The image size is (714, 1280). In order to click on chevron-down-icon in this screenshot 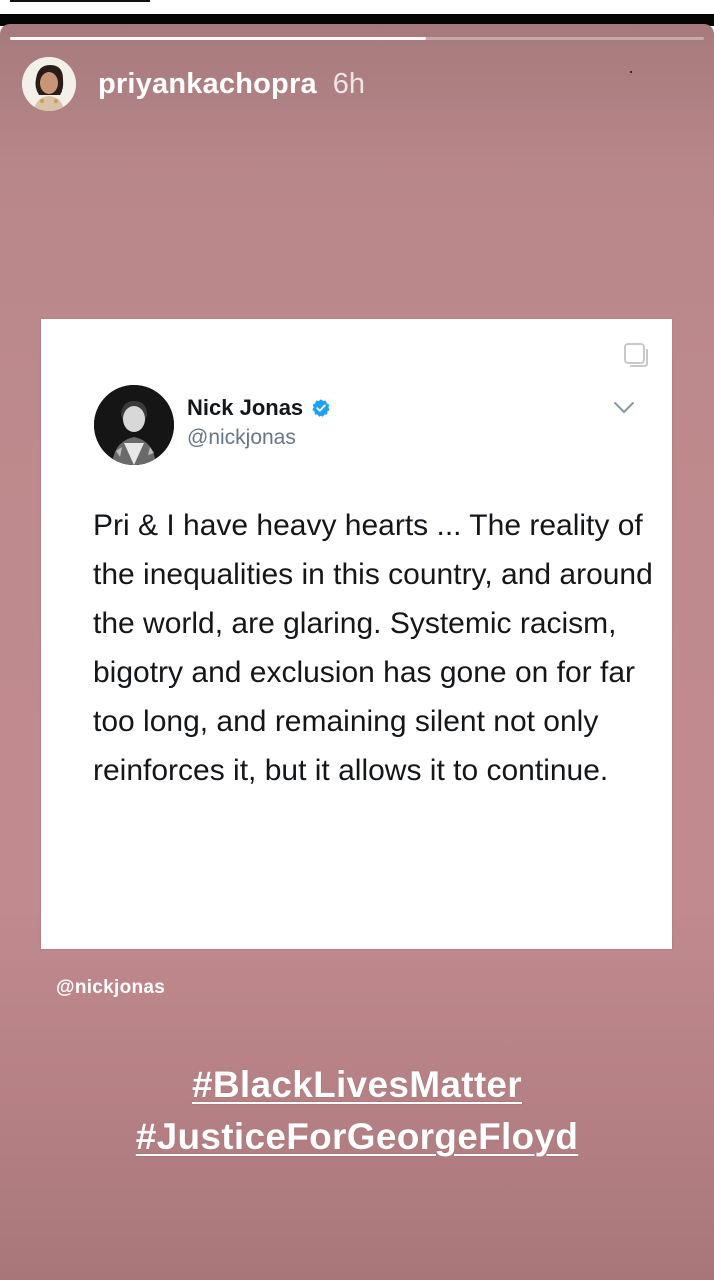, I will do `click(624, 408)`.